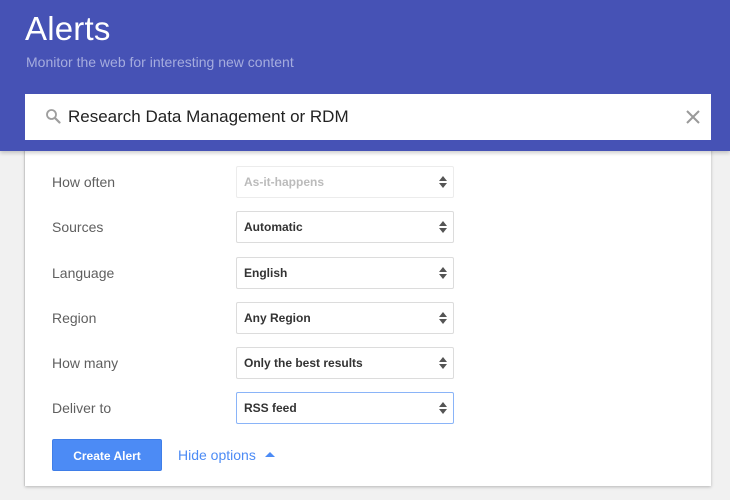 This screenshot has height=500, width=730. What do you see at coordinates (85, 363) in the screenshot?
I see `option-label: How many` at bounding box center [85, 363].